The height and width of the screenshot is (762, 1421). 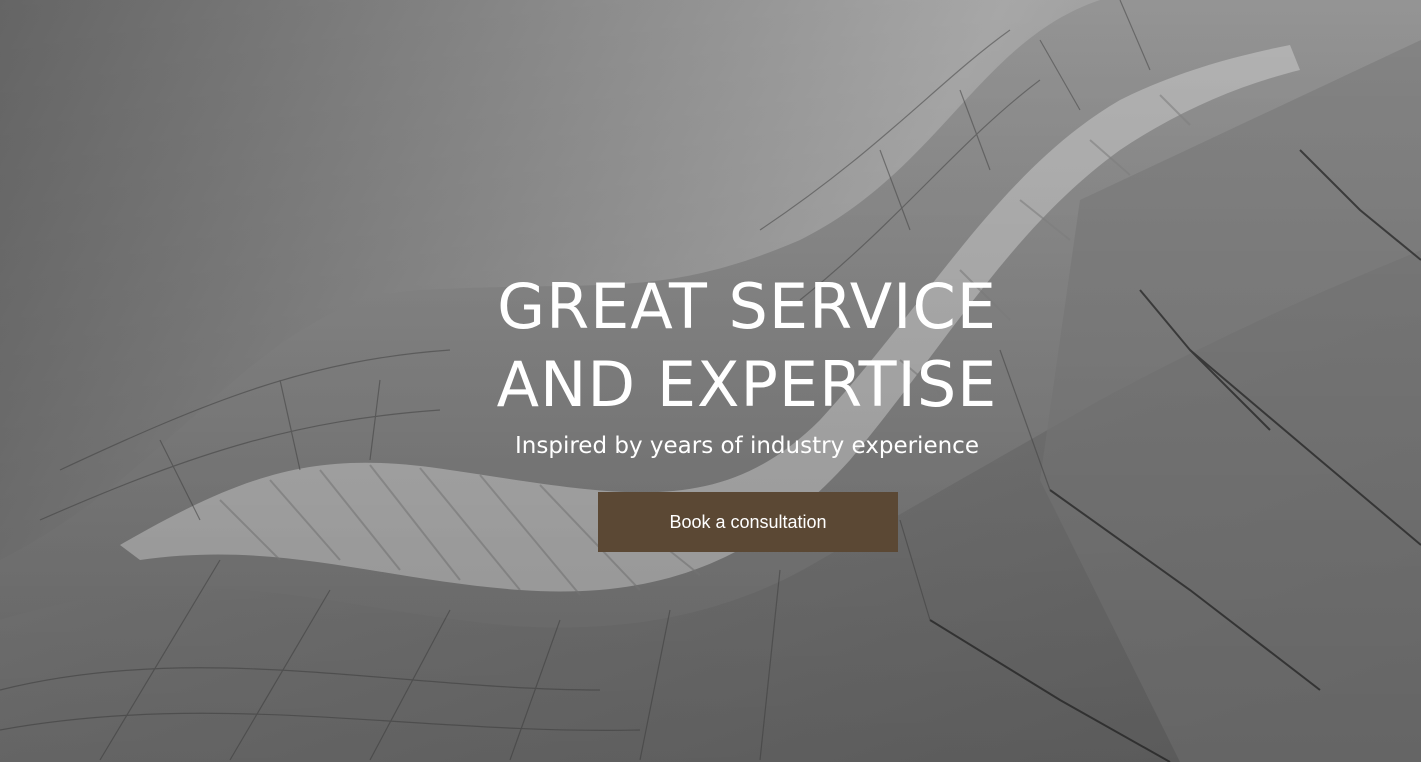 What do you see at coordinates (747, 306) in the screenshot?
I see `hero-headline-line-1: GREAT SERVICE` at bounding box center [747, 306].